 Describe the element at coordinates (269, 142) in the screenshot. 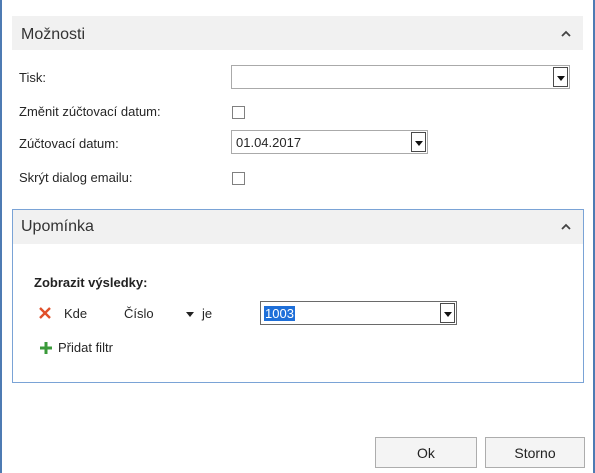

I see `posting-date-value: 01.04.2017` at that location.